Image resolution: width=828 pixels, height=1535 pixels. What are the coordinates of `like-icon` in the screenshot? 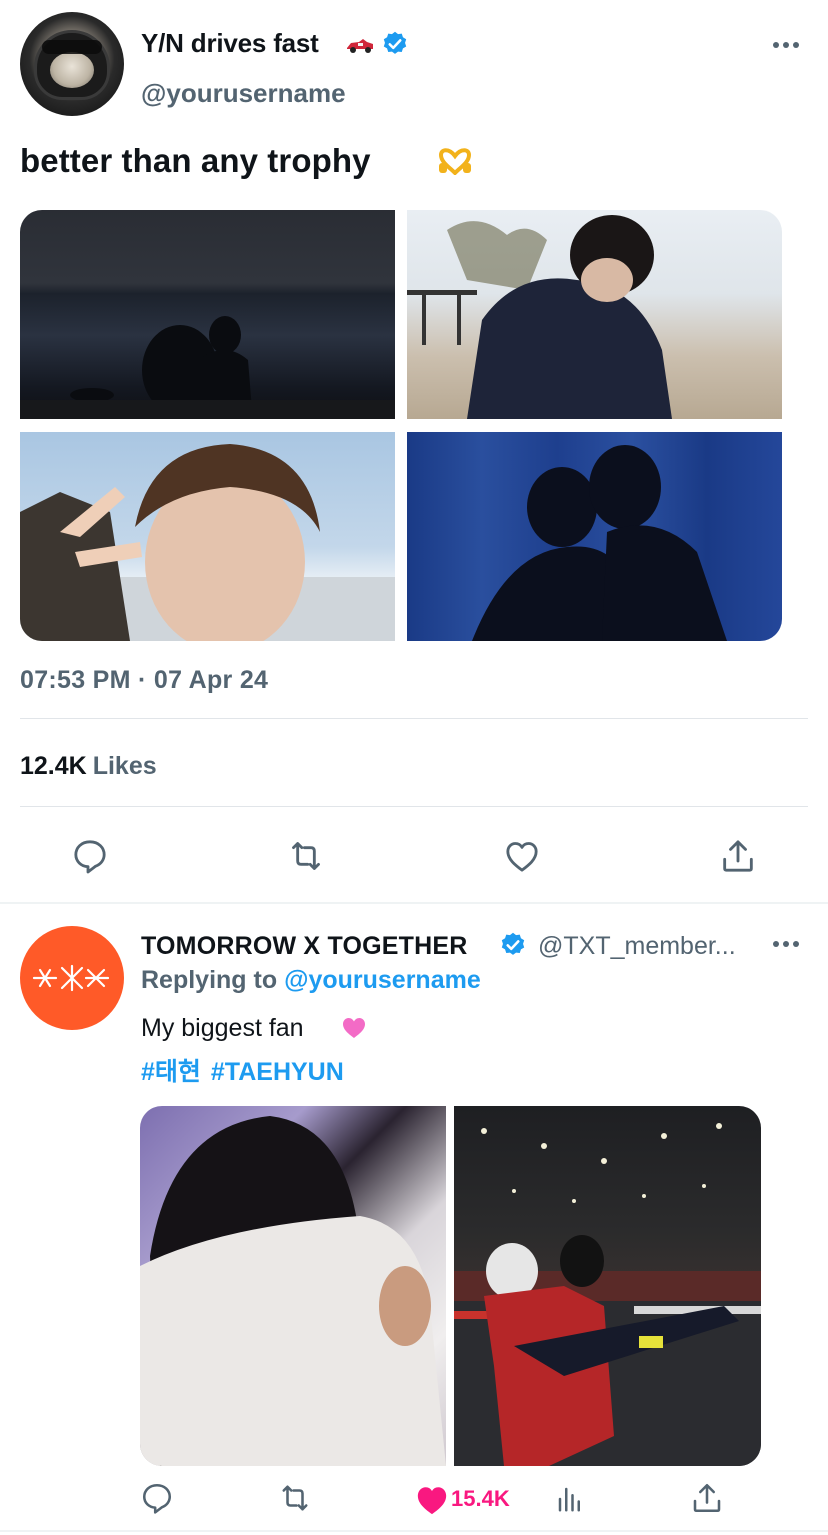 It's located at (522, 856).